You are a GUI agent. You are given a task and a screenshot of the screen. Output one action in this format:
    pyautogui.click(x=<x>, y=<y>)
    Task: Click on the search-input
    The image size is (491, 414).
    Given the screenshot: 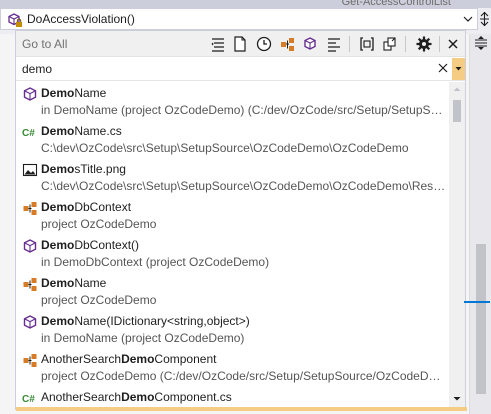 What is the action you would take?
    pyautogui.click(x=235, y=69)
    